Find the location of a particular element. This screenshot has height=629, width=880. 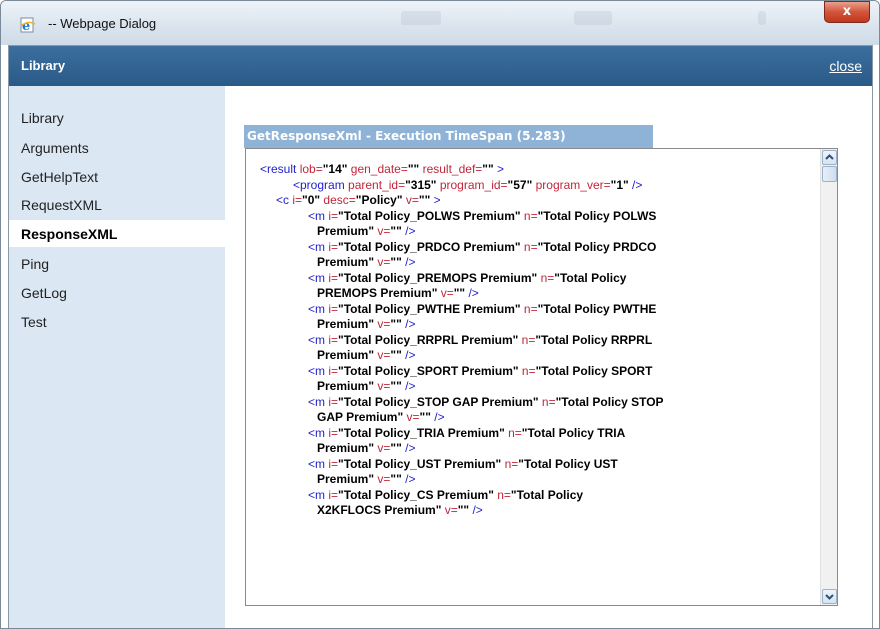

xml-m-line-cont: X2KFLOCS Premium" v="" /> is located at coordinates (540, 511).